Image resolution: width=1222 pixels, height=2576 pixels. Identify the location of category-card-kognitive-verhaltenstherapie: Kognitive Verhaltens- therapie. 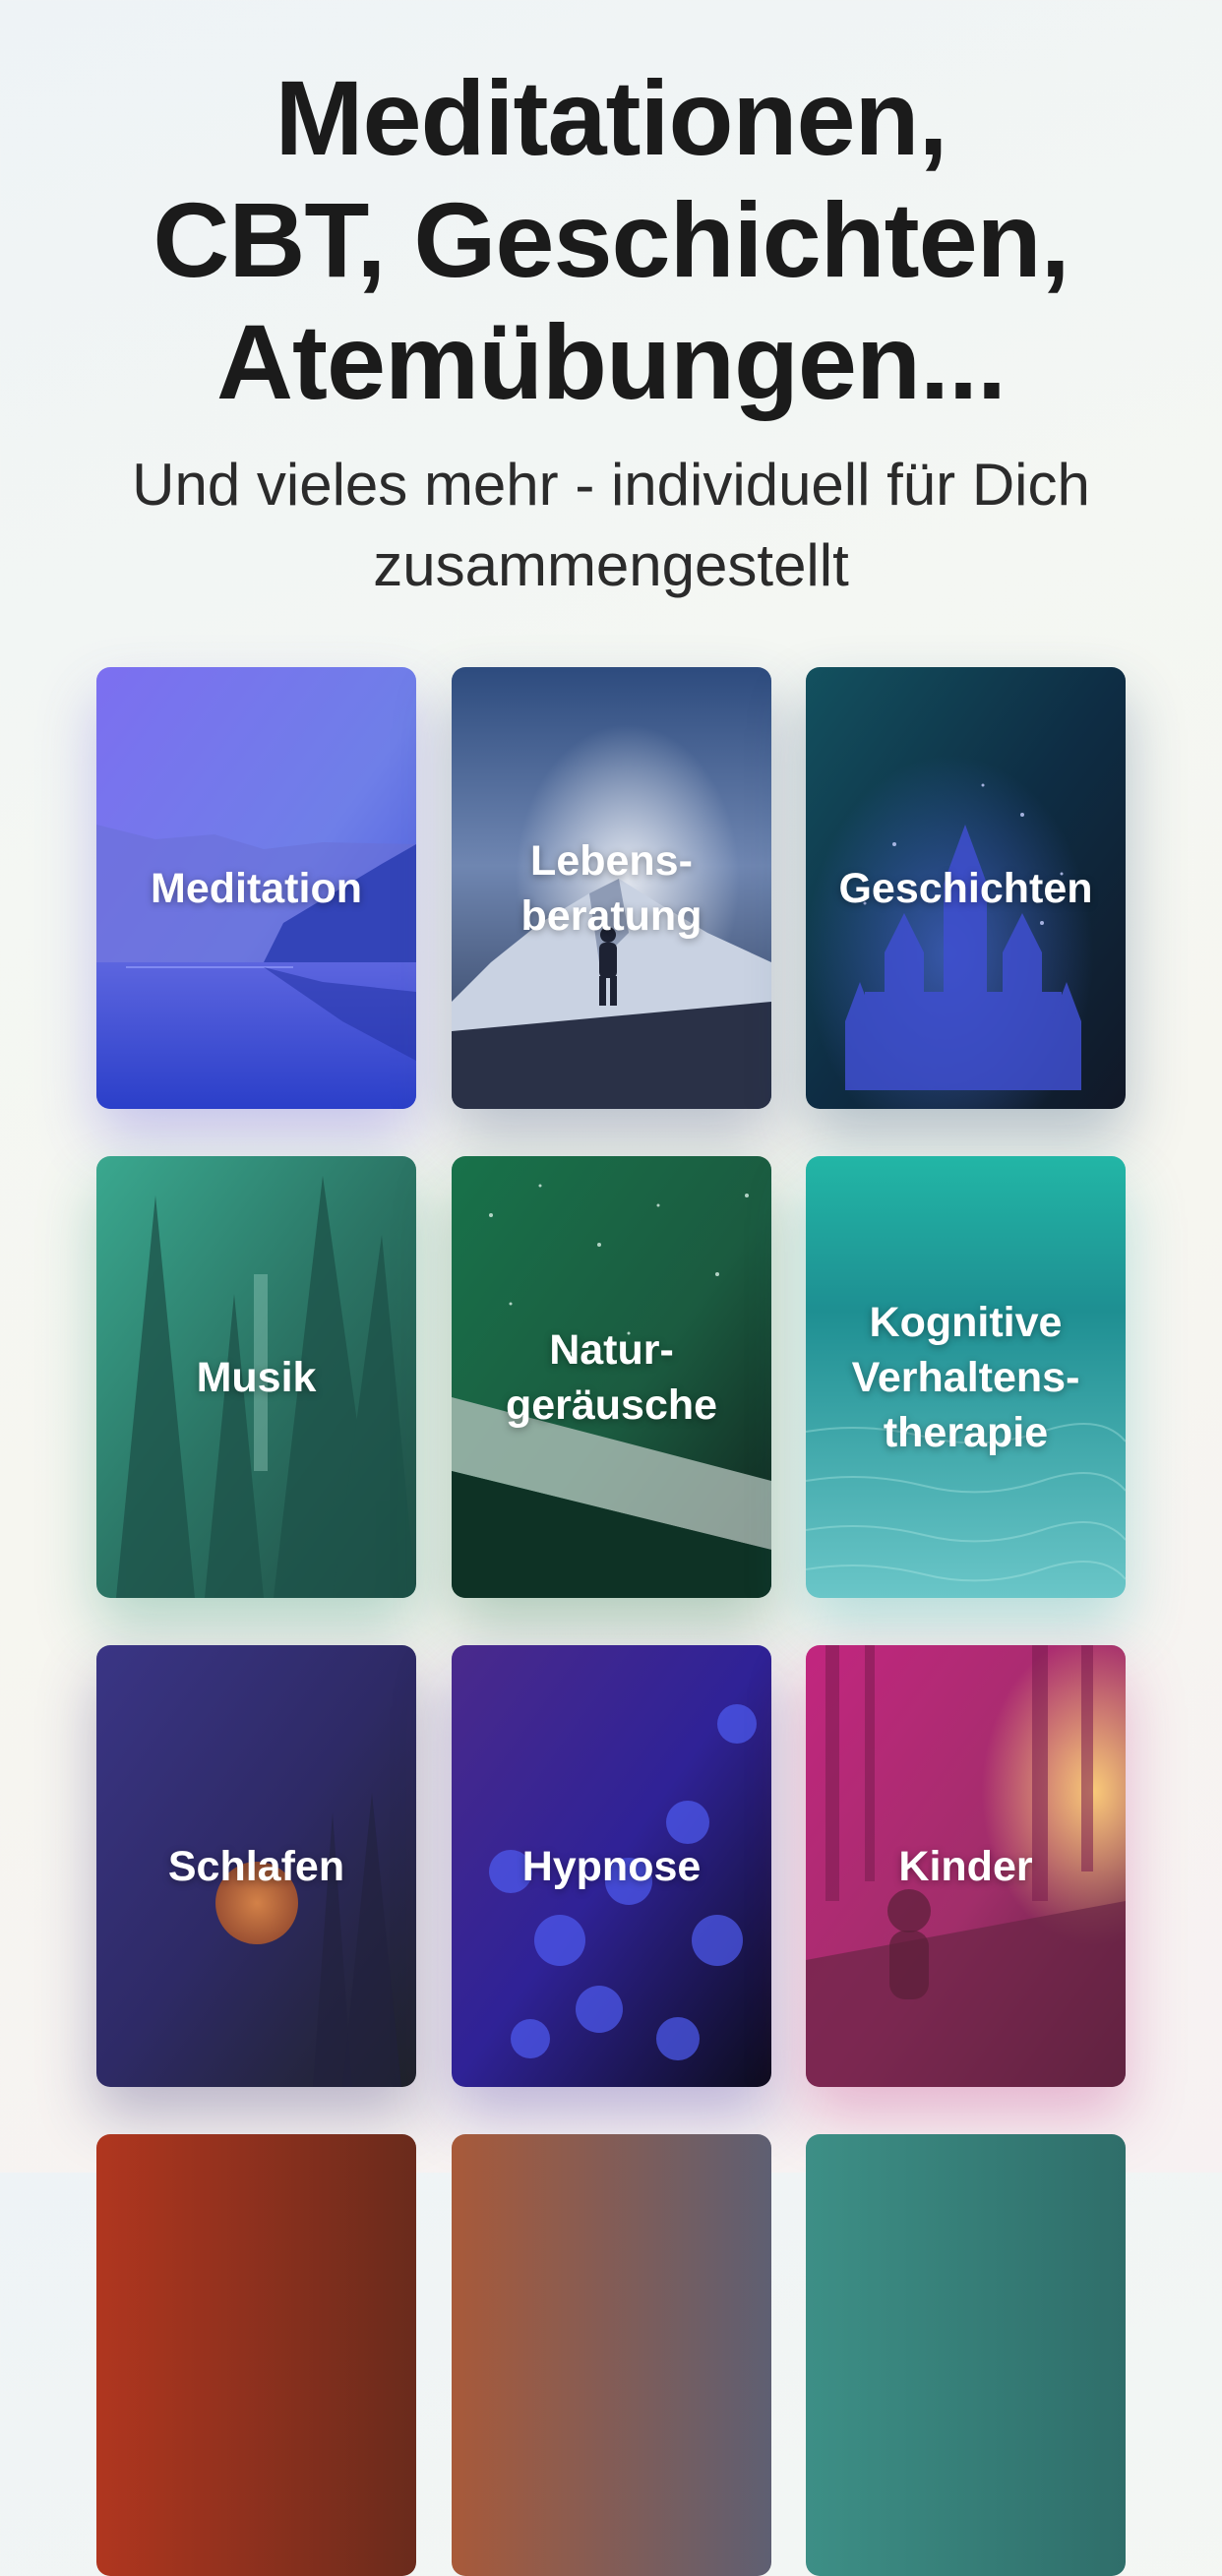
(966, 1377).